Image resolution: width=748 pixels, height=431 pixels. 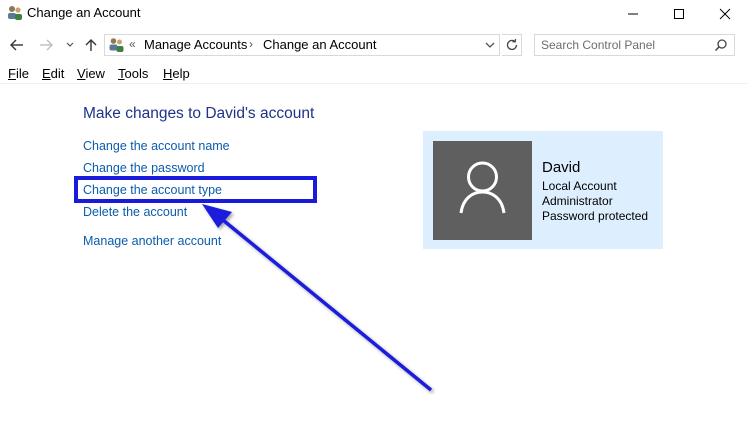 I want to click on minimize-icon, so click(x=633, y=14).